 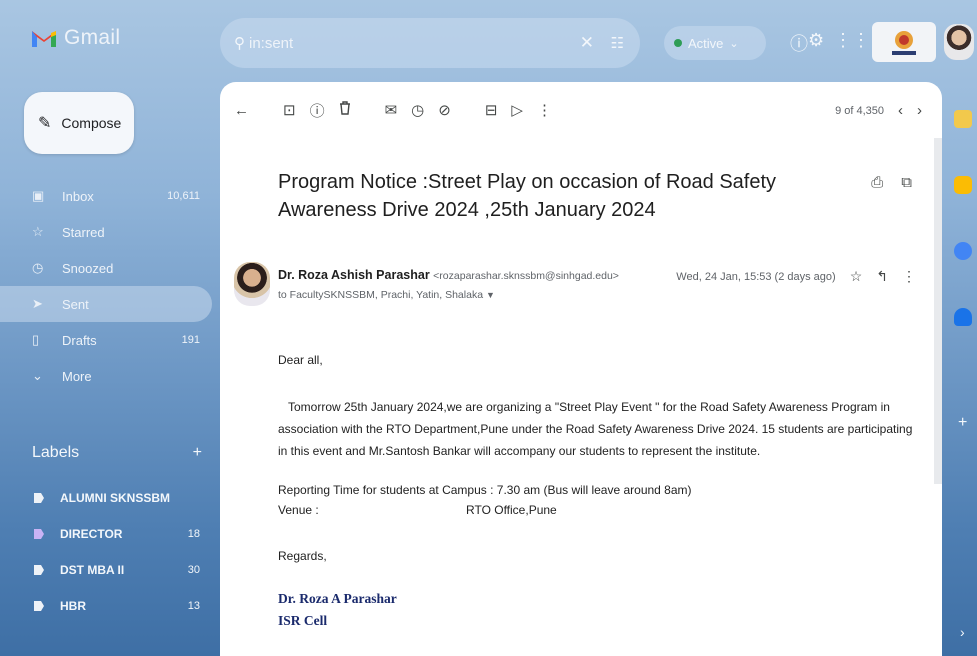 What do you see at coordinates (963, 317) in the screenshot?
I see `contacts-icon` at bounding box center [963, 317].